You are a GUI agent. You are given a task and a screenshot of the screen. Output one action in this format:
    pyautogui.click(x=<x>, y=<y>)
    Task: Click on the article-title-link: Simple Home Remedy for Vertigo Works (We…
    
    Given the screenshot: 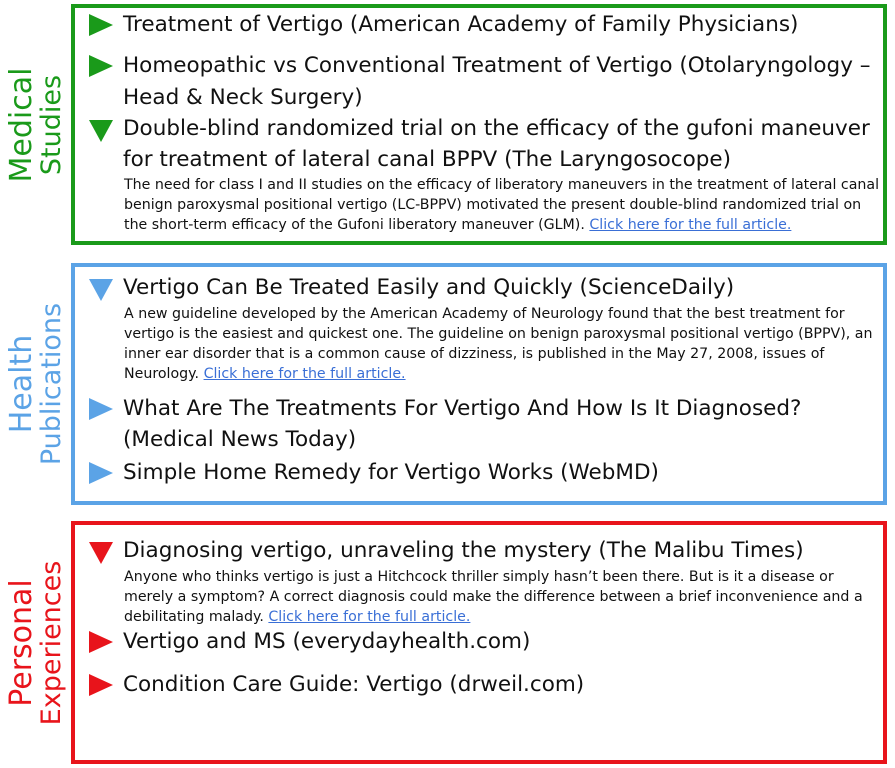 What is the action you would take?
    pyautogui.click(x=391, y=472)
    